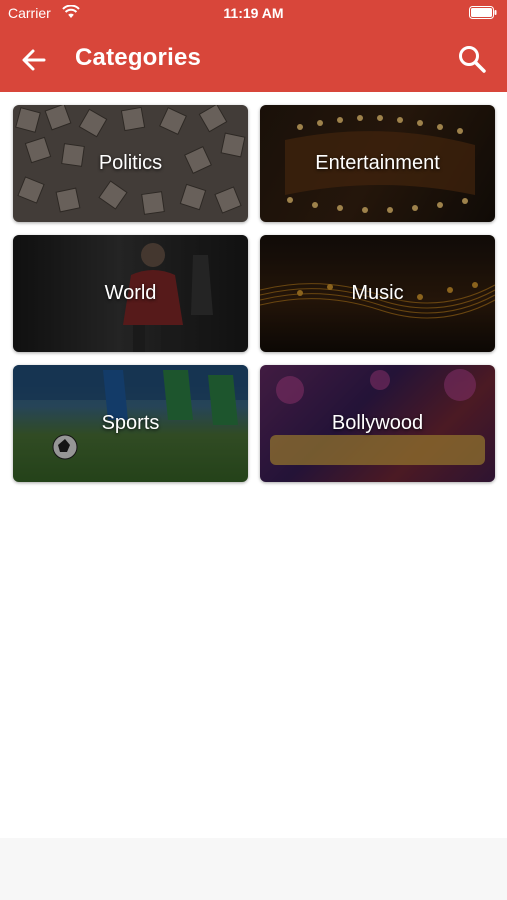 This screenshot has height=900, width=507. I want to click on category-label: Politics, so click(130, 163).